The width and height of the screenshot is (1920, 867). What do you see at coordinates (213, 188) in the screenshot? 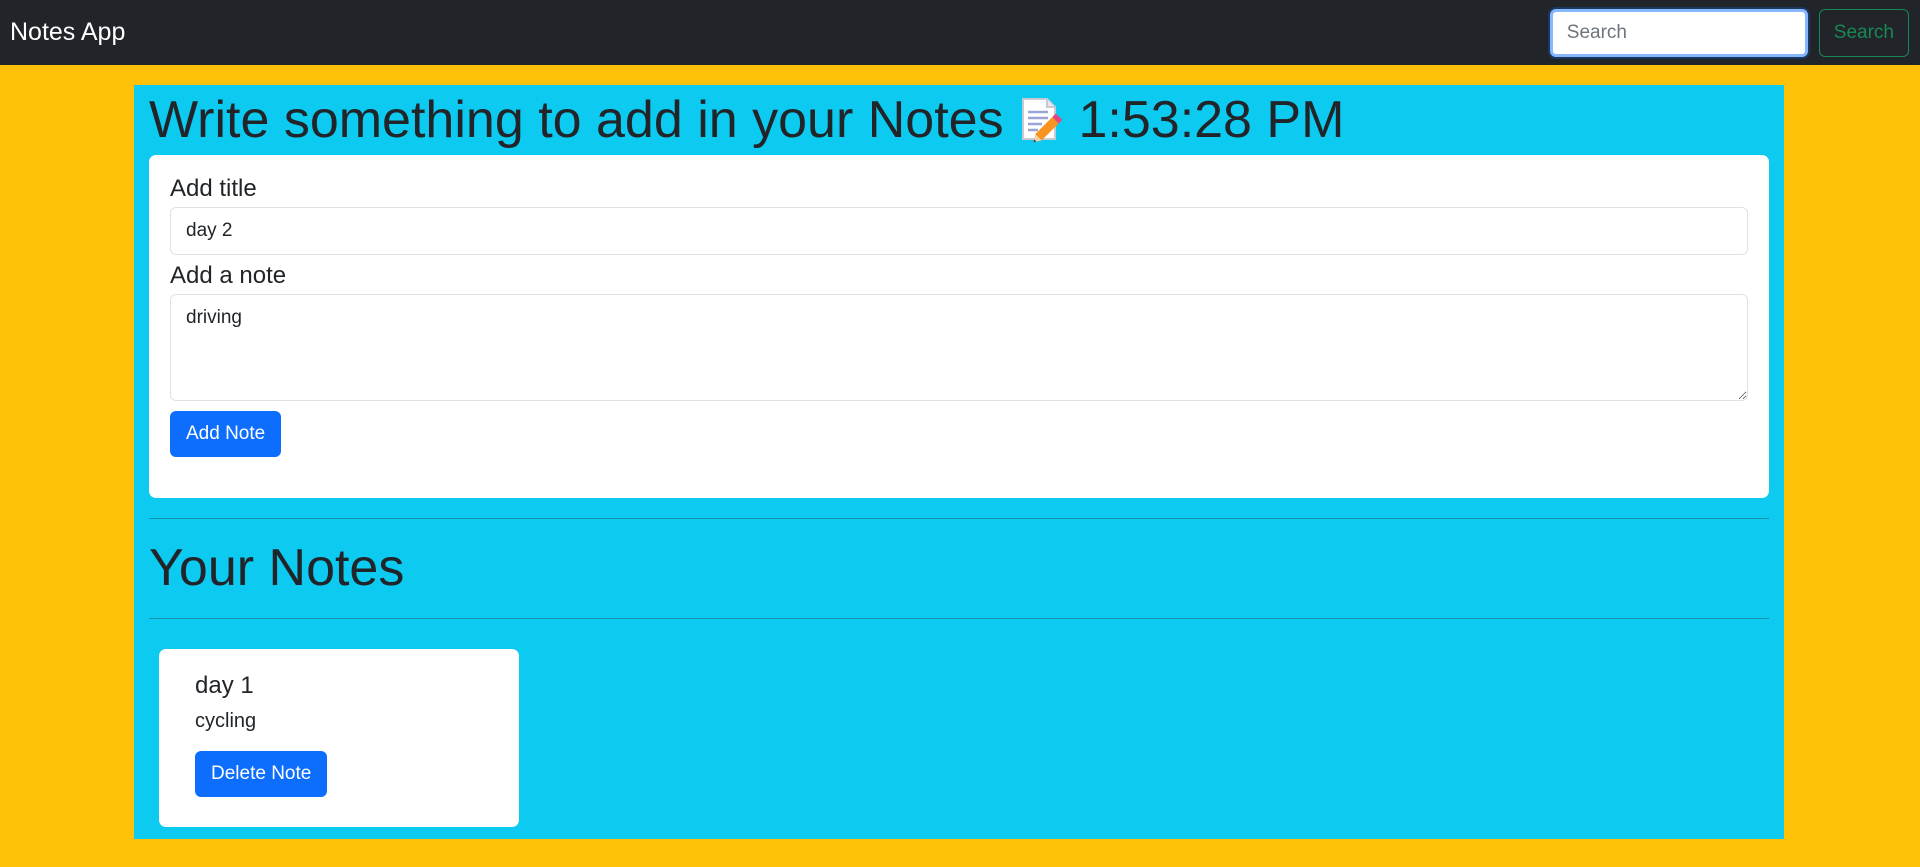
I see `title-label: Add title` at bounding box center [213, 188].